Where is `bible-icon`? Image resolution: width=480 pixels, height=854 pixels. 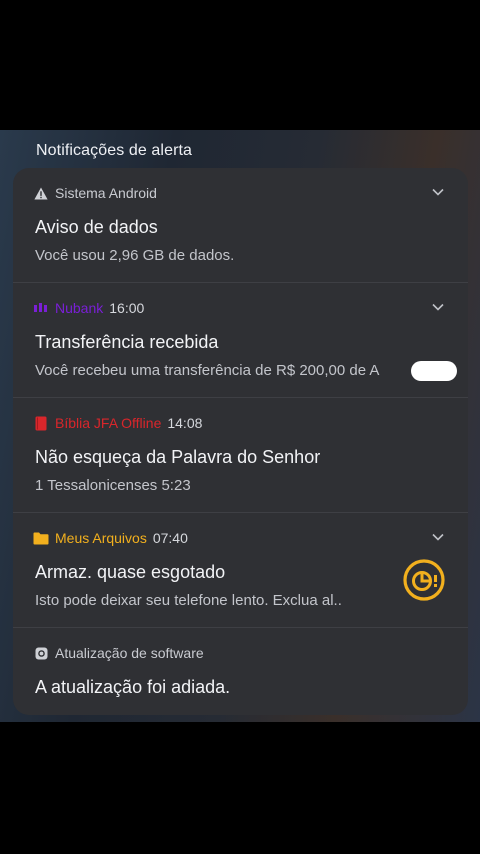 bible-icon is located at coordinates (41, 423).